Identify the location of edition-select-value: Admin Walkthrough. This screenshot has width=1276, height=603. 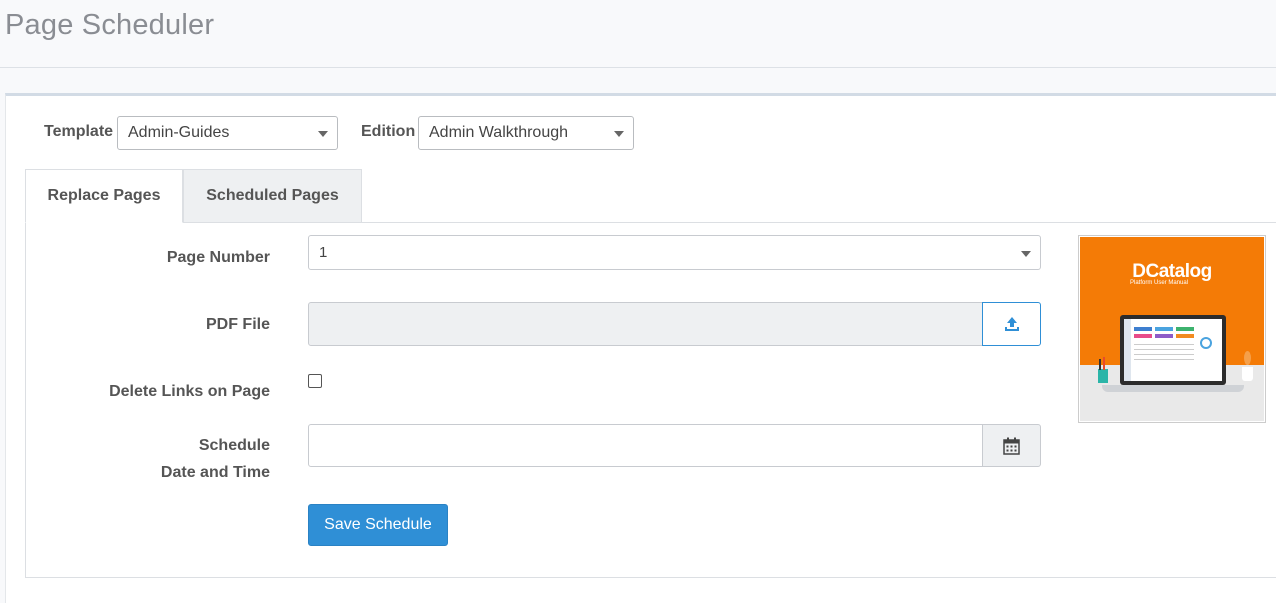
(499, 132).